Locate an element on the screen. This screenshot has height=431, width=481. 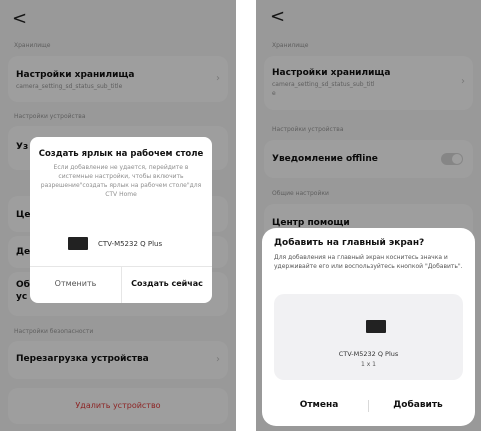
cancel-button: Отменить is located at coordinates (75, 283).